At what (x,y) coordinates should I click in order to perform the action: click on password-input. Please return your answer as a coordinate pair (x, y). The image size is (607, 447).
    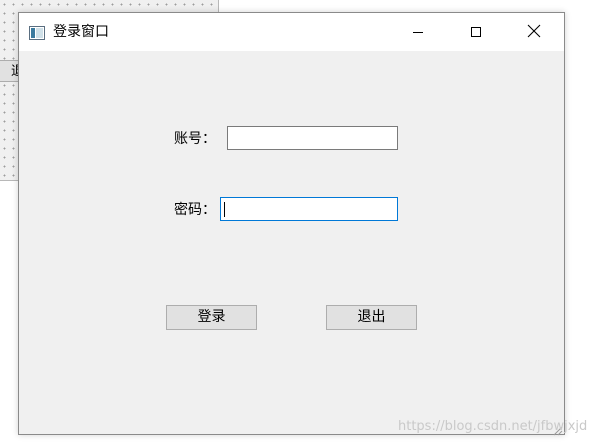
    Looking at the image, I should click on (309, 209).